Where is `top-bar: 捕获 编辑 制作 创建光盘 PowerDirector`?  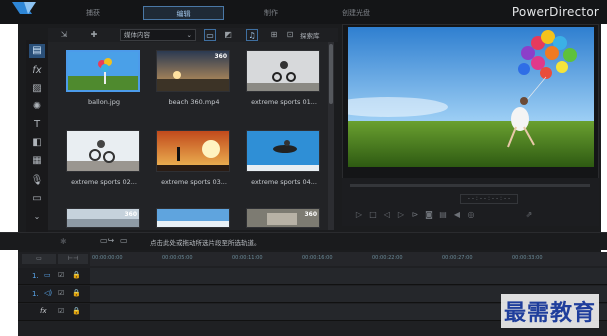
top-bar: 捕获 编辑 制作 创建光盘 PowerDirector is located at coordinates (303, 12).